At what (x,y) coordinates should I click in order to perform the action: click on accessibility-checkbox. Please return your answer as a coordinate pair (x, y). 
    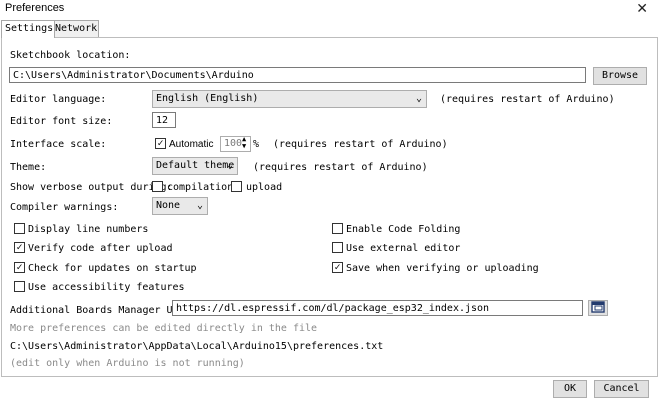
    Looking at the image, I should click on (19, 286).